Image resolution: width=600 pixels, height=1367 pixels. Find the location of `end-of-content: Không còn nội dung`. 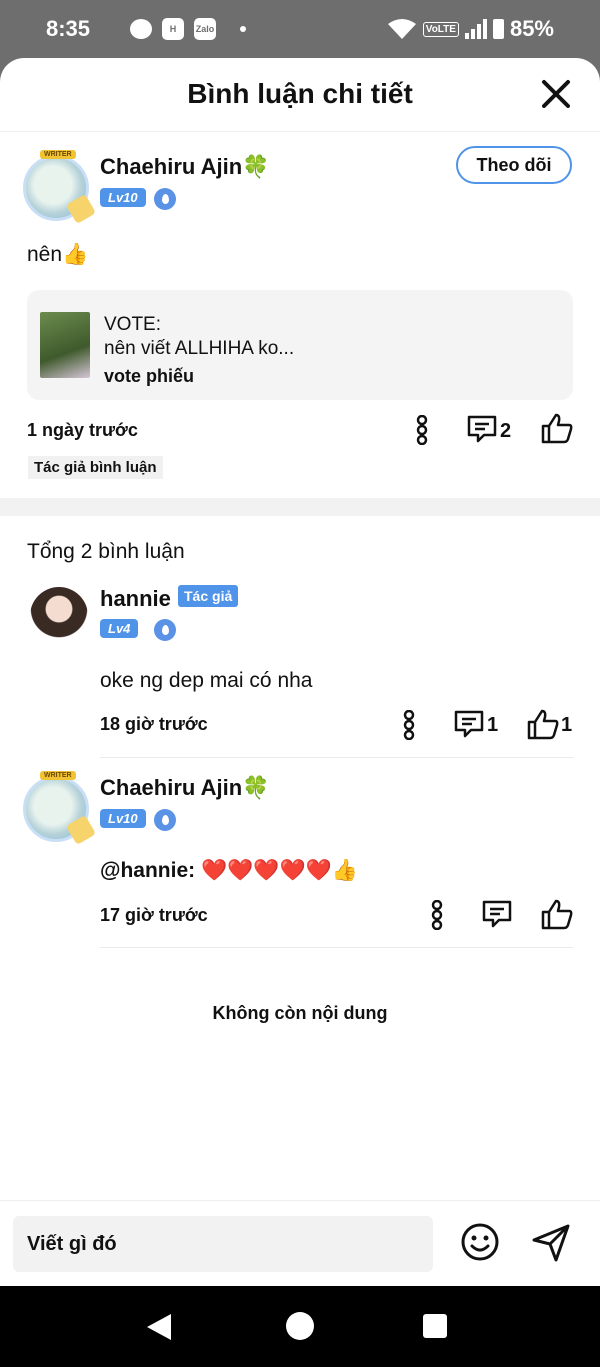

end-of-content: Không còn nội dung is located at coordinates (300, 1013).